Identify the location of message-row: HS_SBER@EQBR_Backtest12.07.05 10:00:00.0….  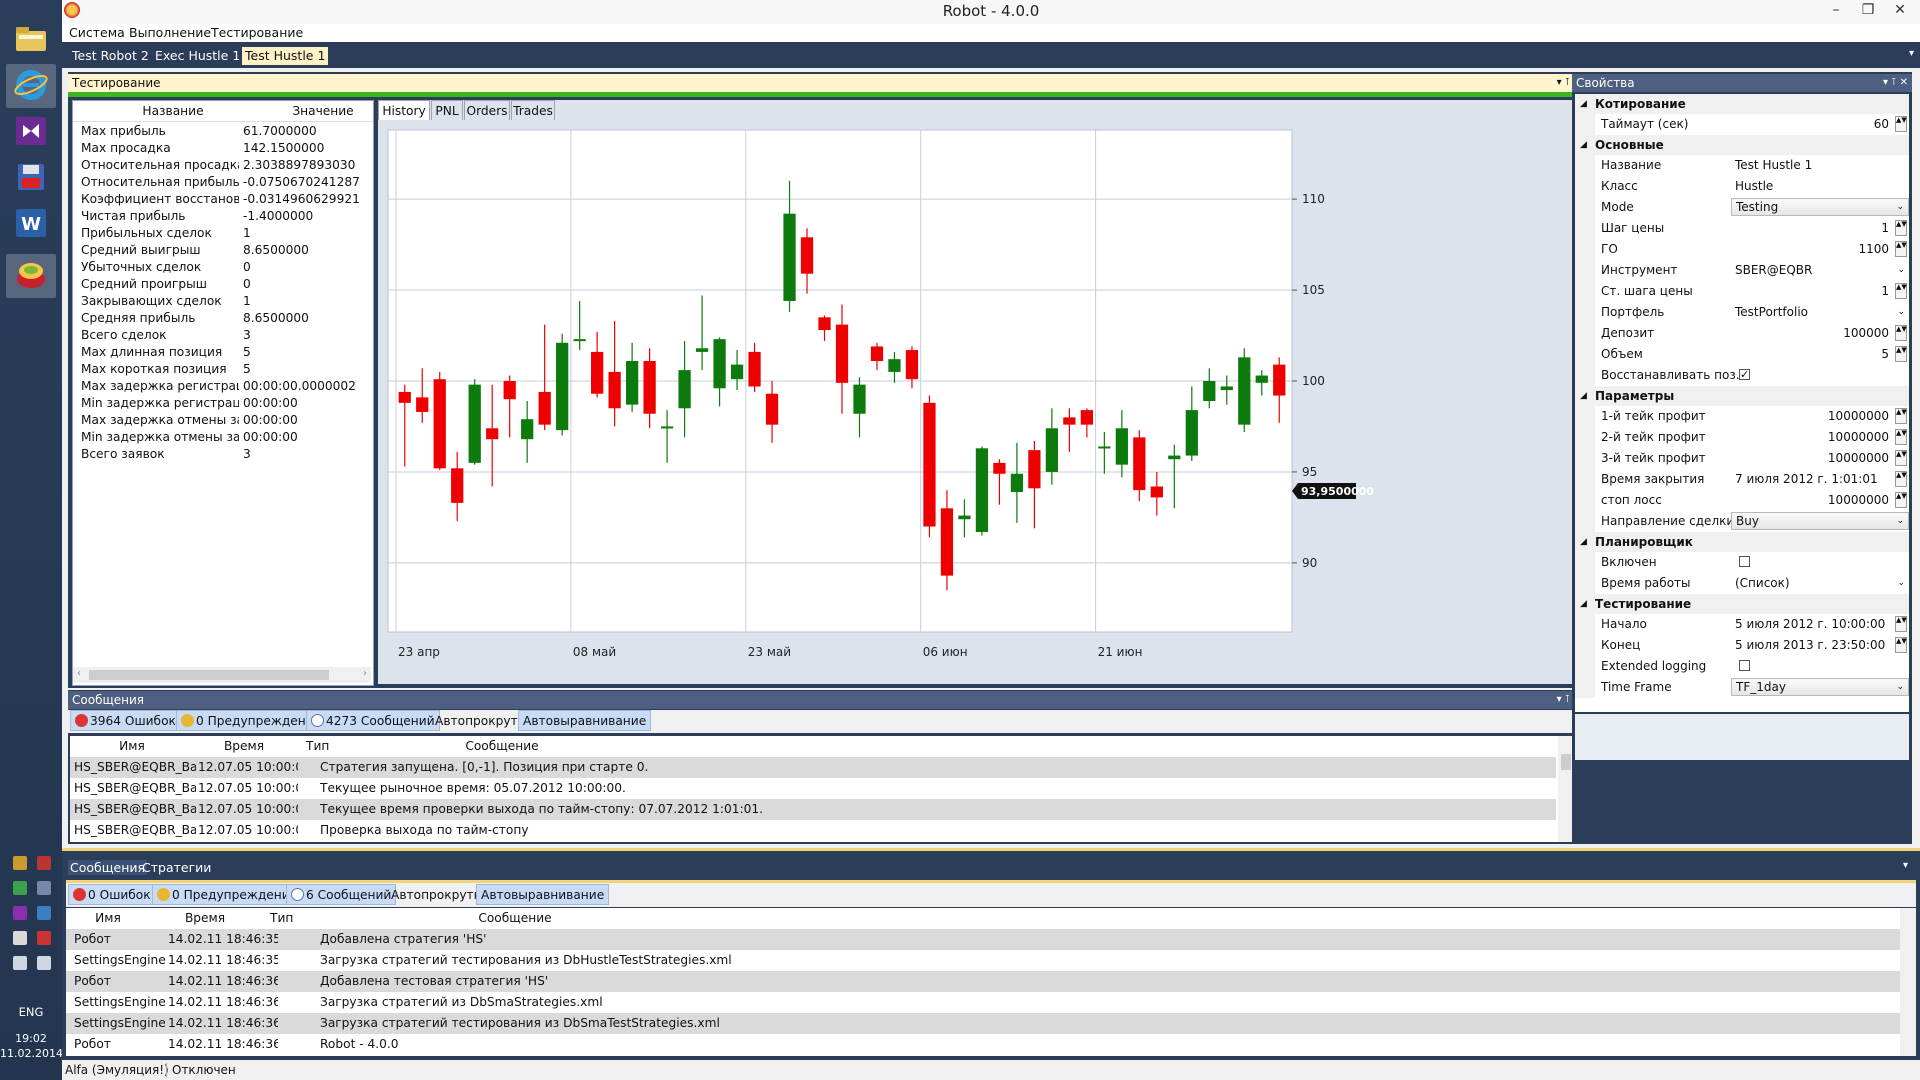
(813, 809).